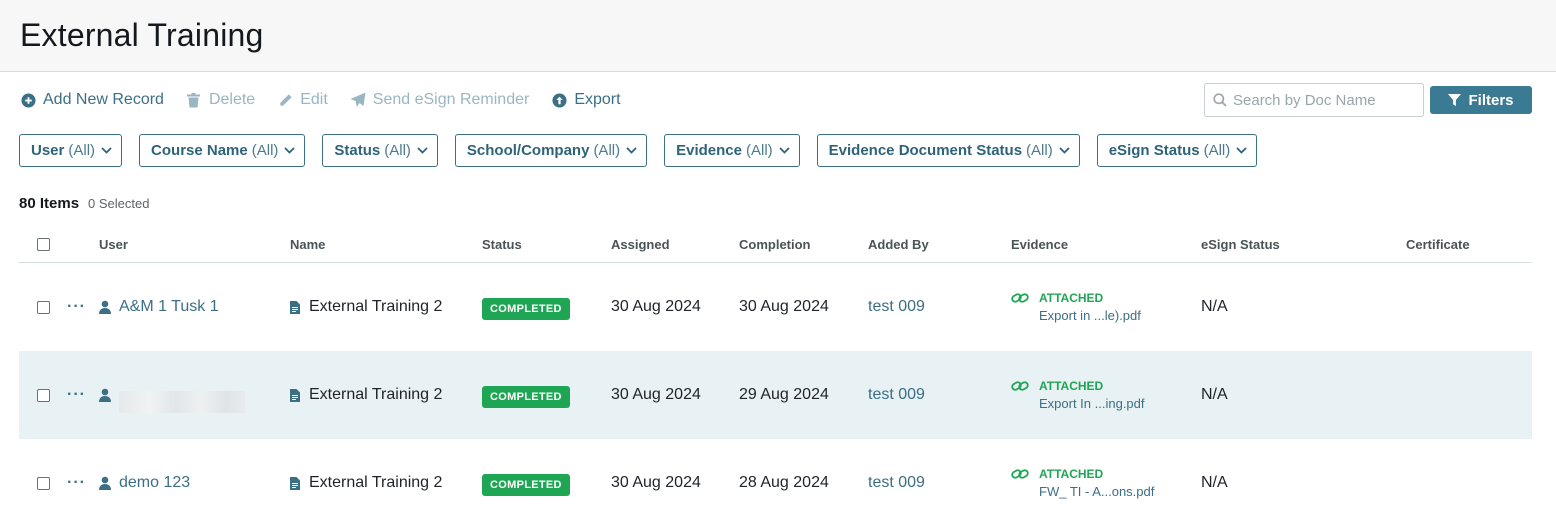  What do you see at coordinates (48, 150) in the screenshot?
I see `chip-label: User` at bounding box center [48, 150].